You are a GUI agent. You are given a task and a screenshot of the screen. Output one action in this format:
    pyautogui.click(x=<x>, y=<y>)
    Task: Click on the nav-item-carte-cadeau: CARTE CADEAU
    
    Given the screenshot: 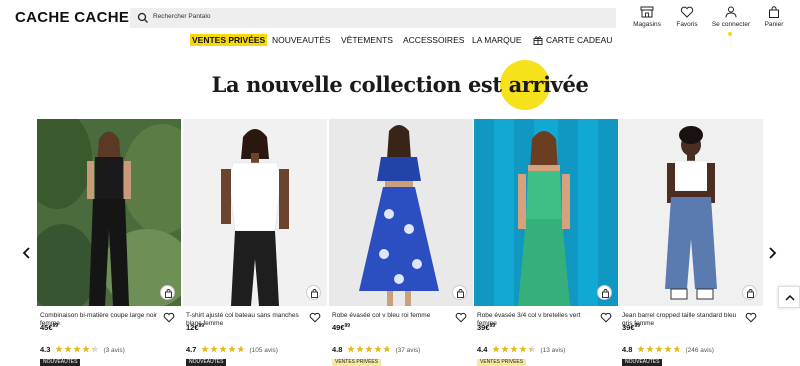 What is the action you would take?
    pyautogui.click(x=572, y=40)
    